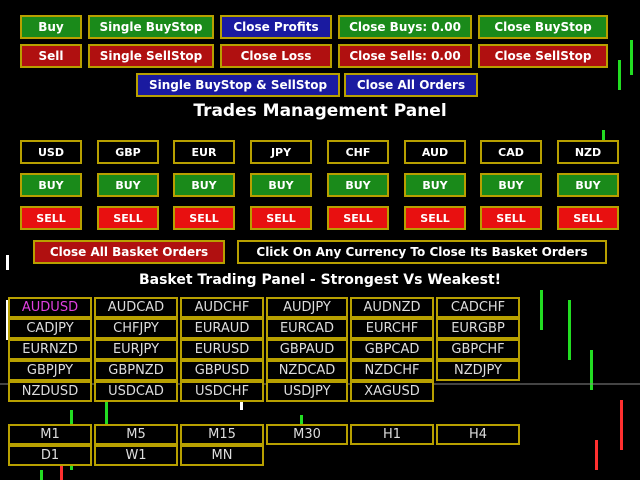 The height and width of the screenshot is (480, 640). Describe the element at coordinates (276, 56) in the screenshot. I see `close-loss-button: Close Loss` at that location.